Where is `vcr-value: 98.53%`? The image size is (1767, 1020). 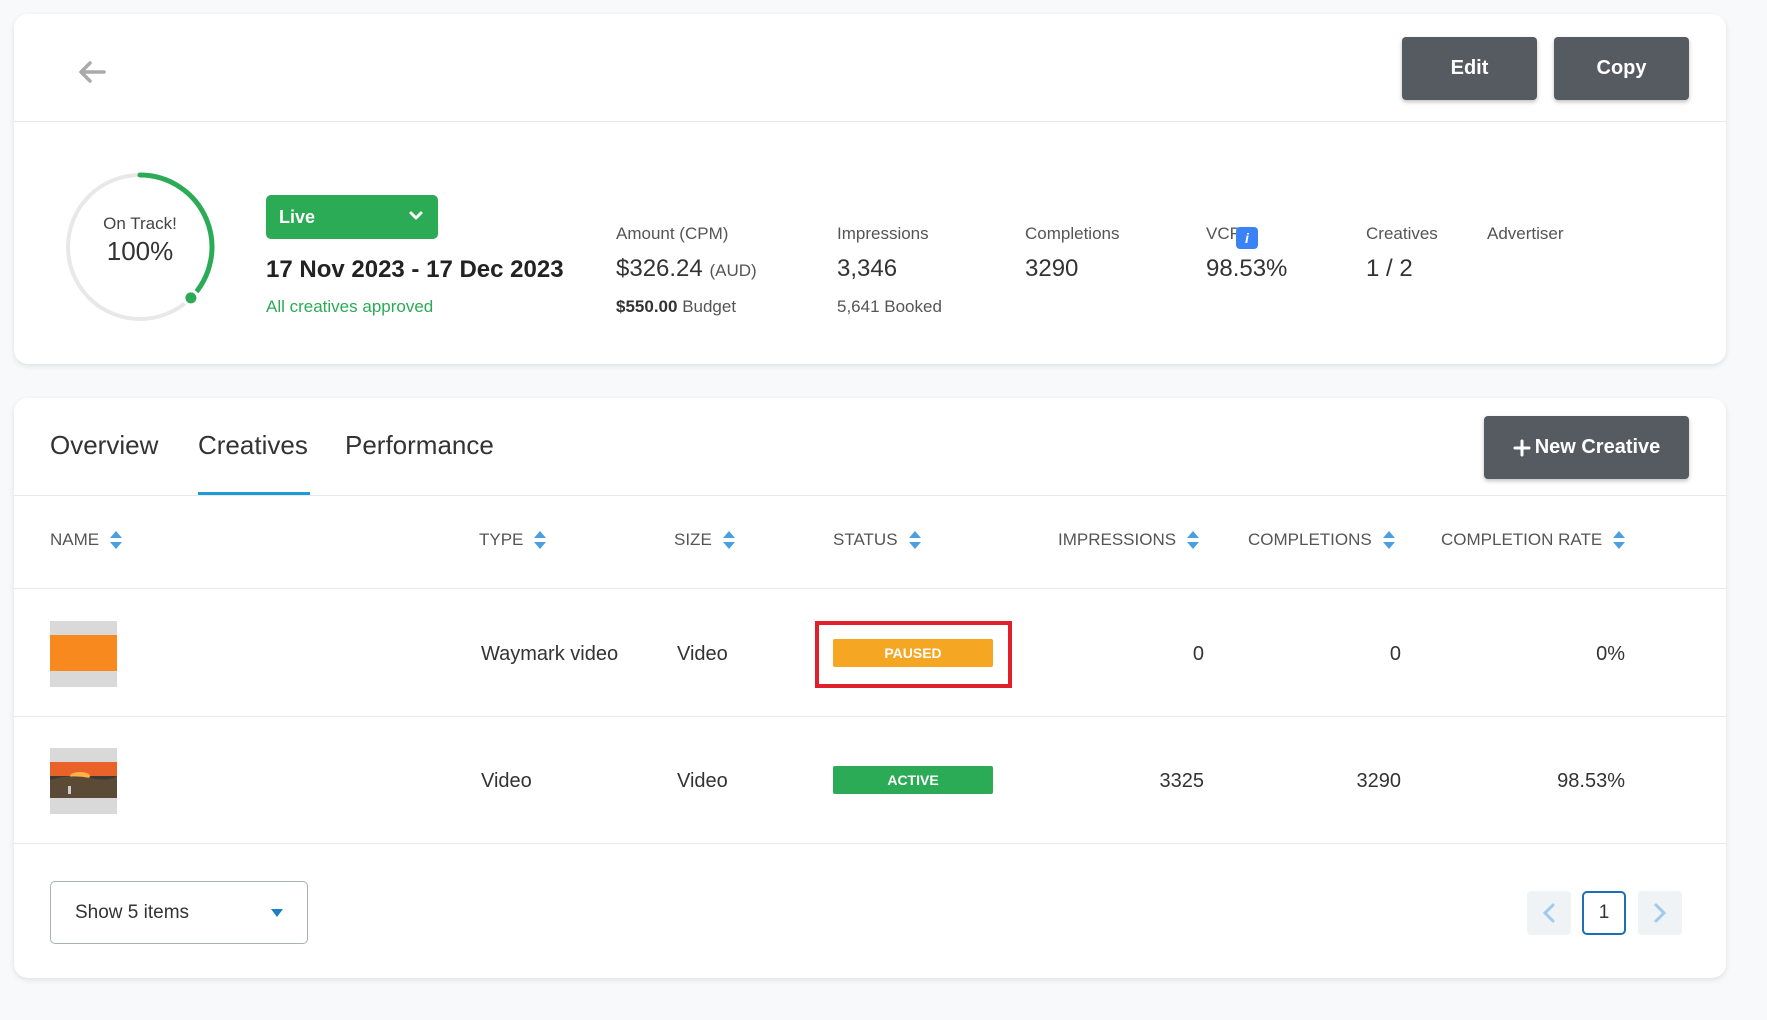 vcr-value: 98.53% is located at coordinates (1247, 268).